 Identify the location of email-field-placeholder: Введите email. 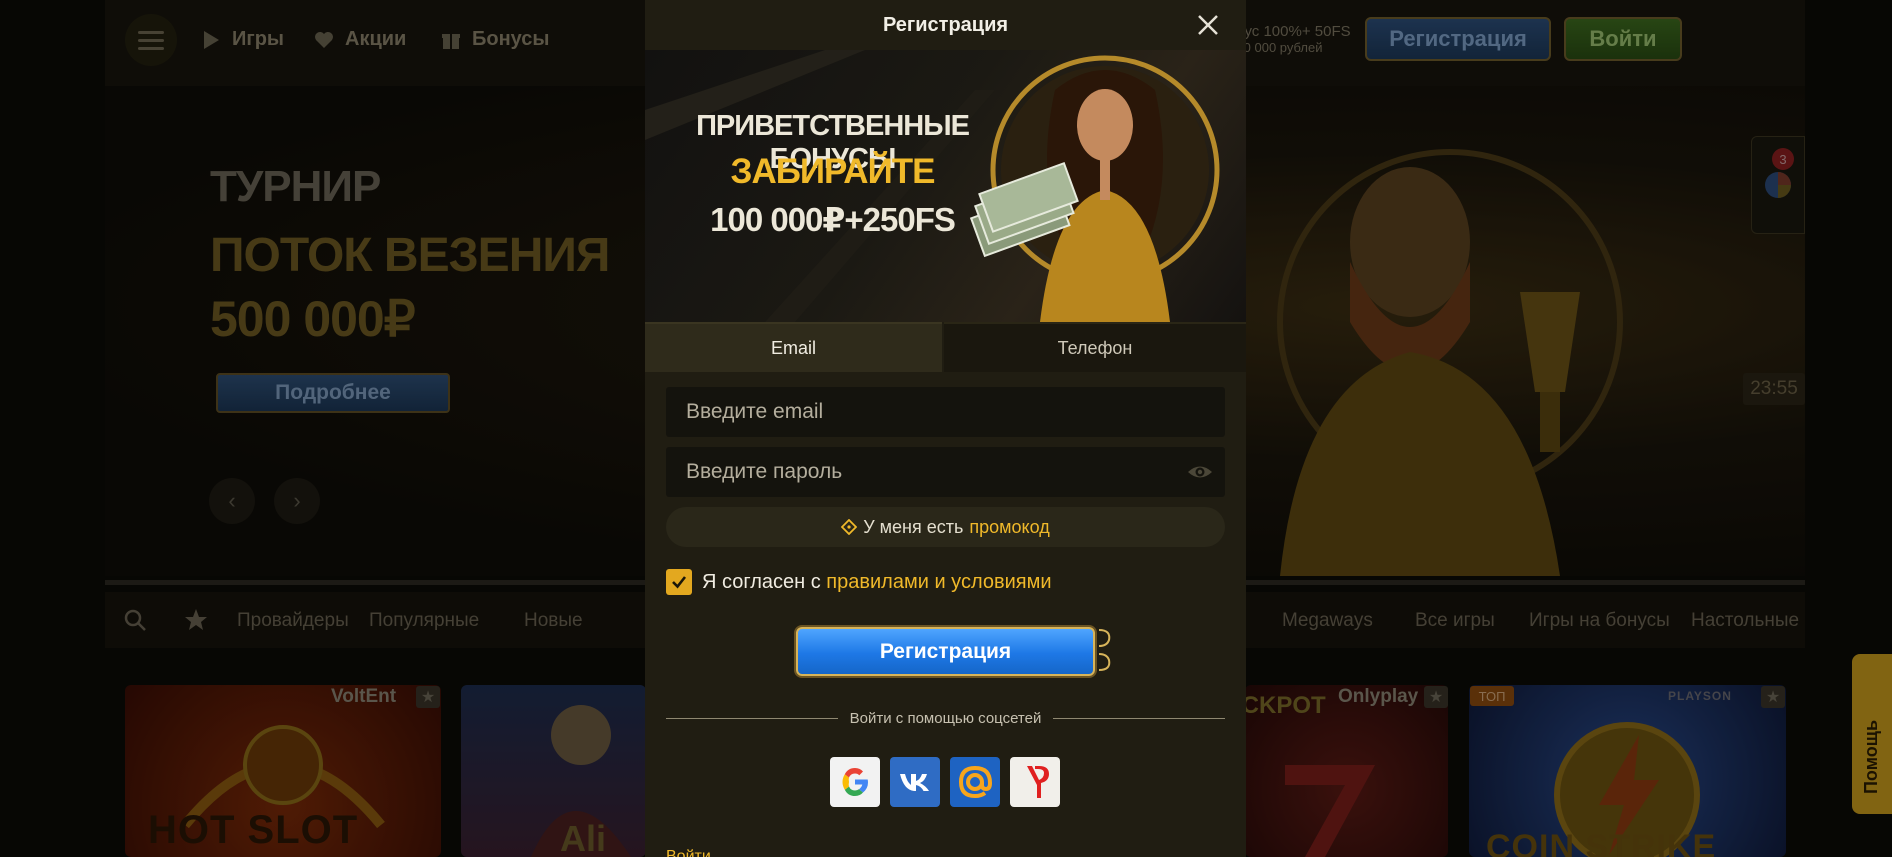
(755, 411).